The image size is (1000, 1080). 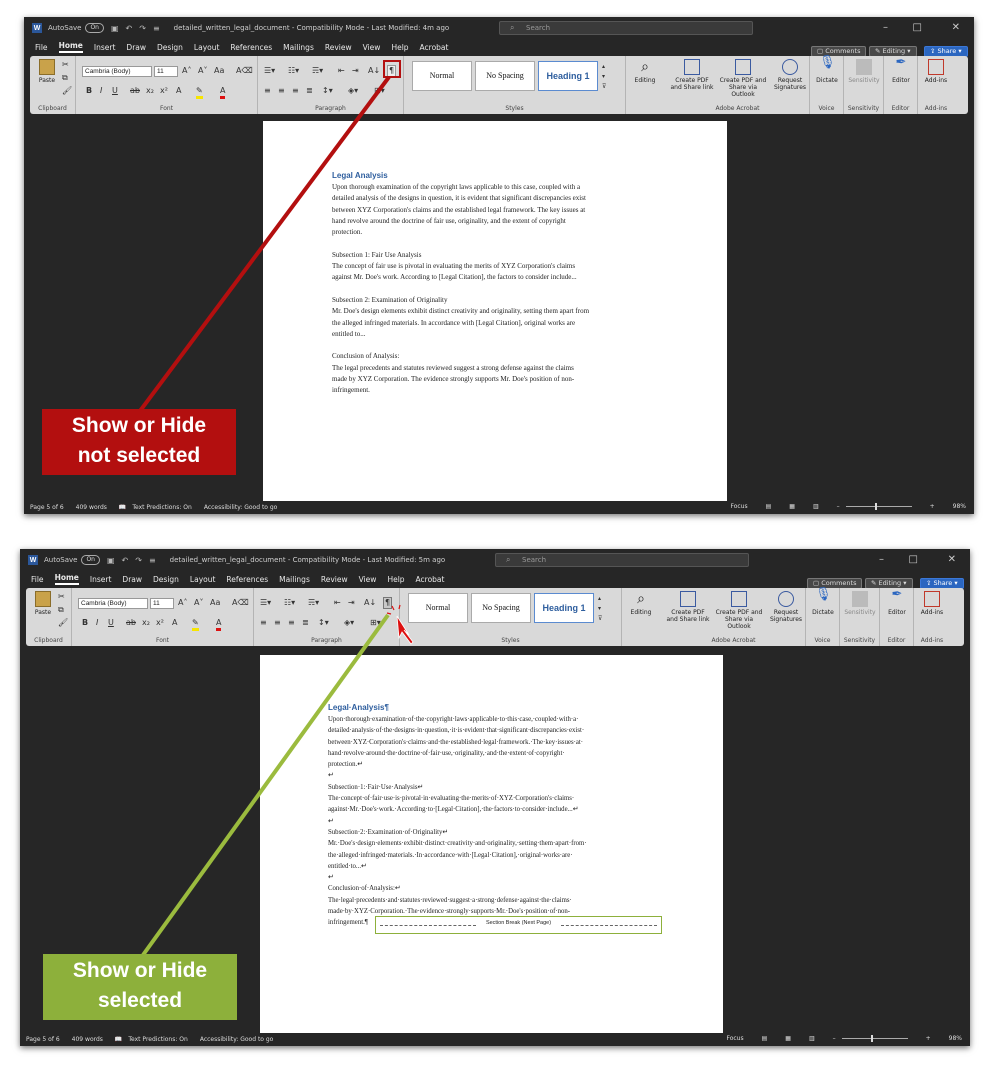 What do you see at coordinates (400, 624) in the screenshot?
I see `cursor-click-icon` at bounding box center [400, 624].